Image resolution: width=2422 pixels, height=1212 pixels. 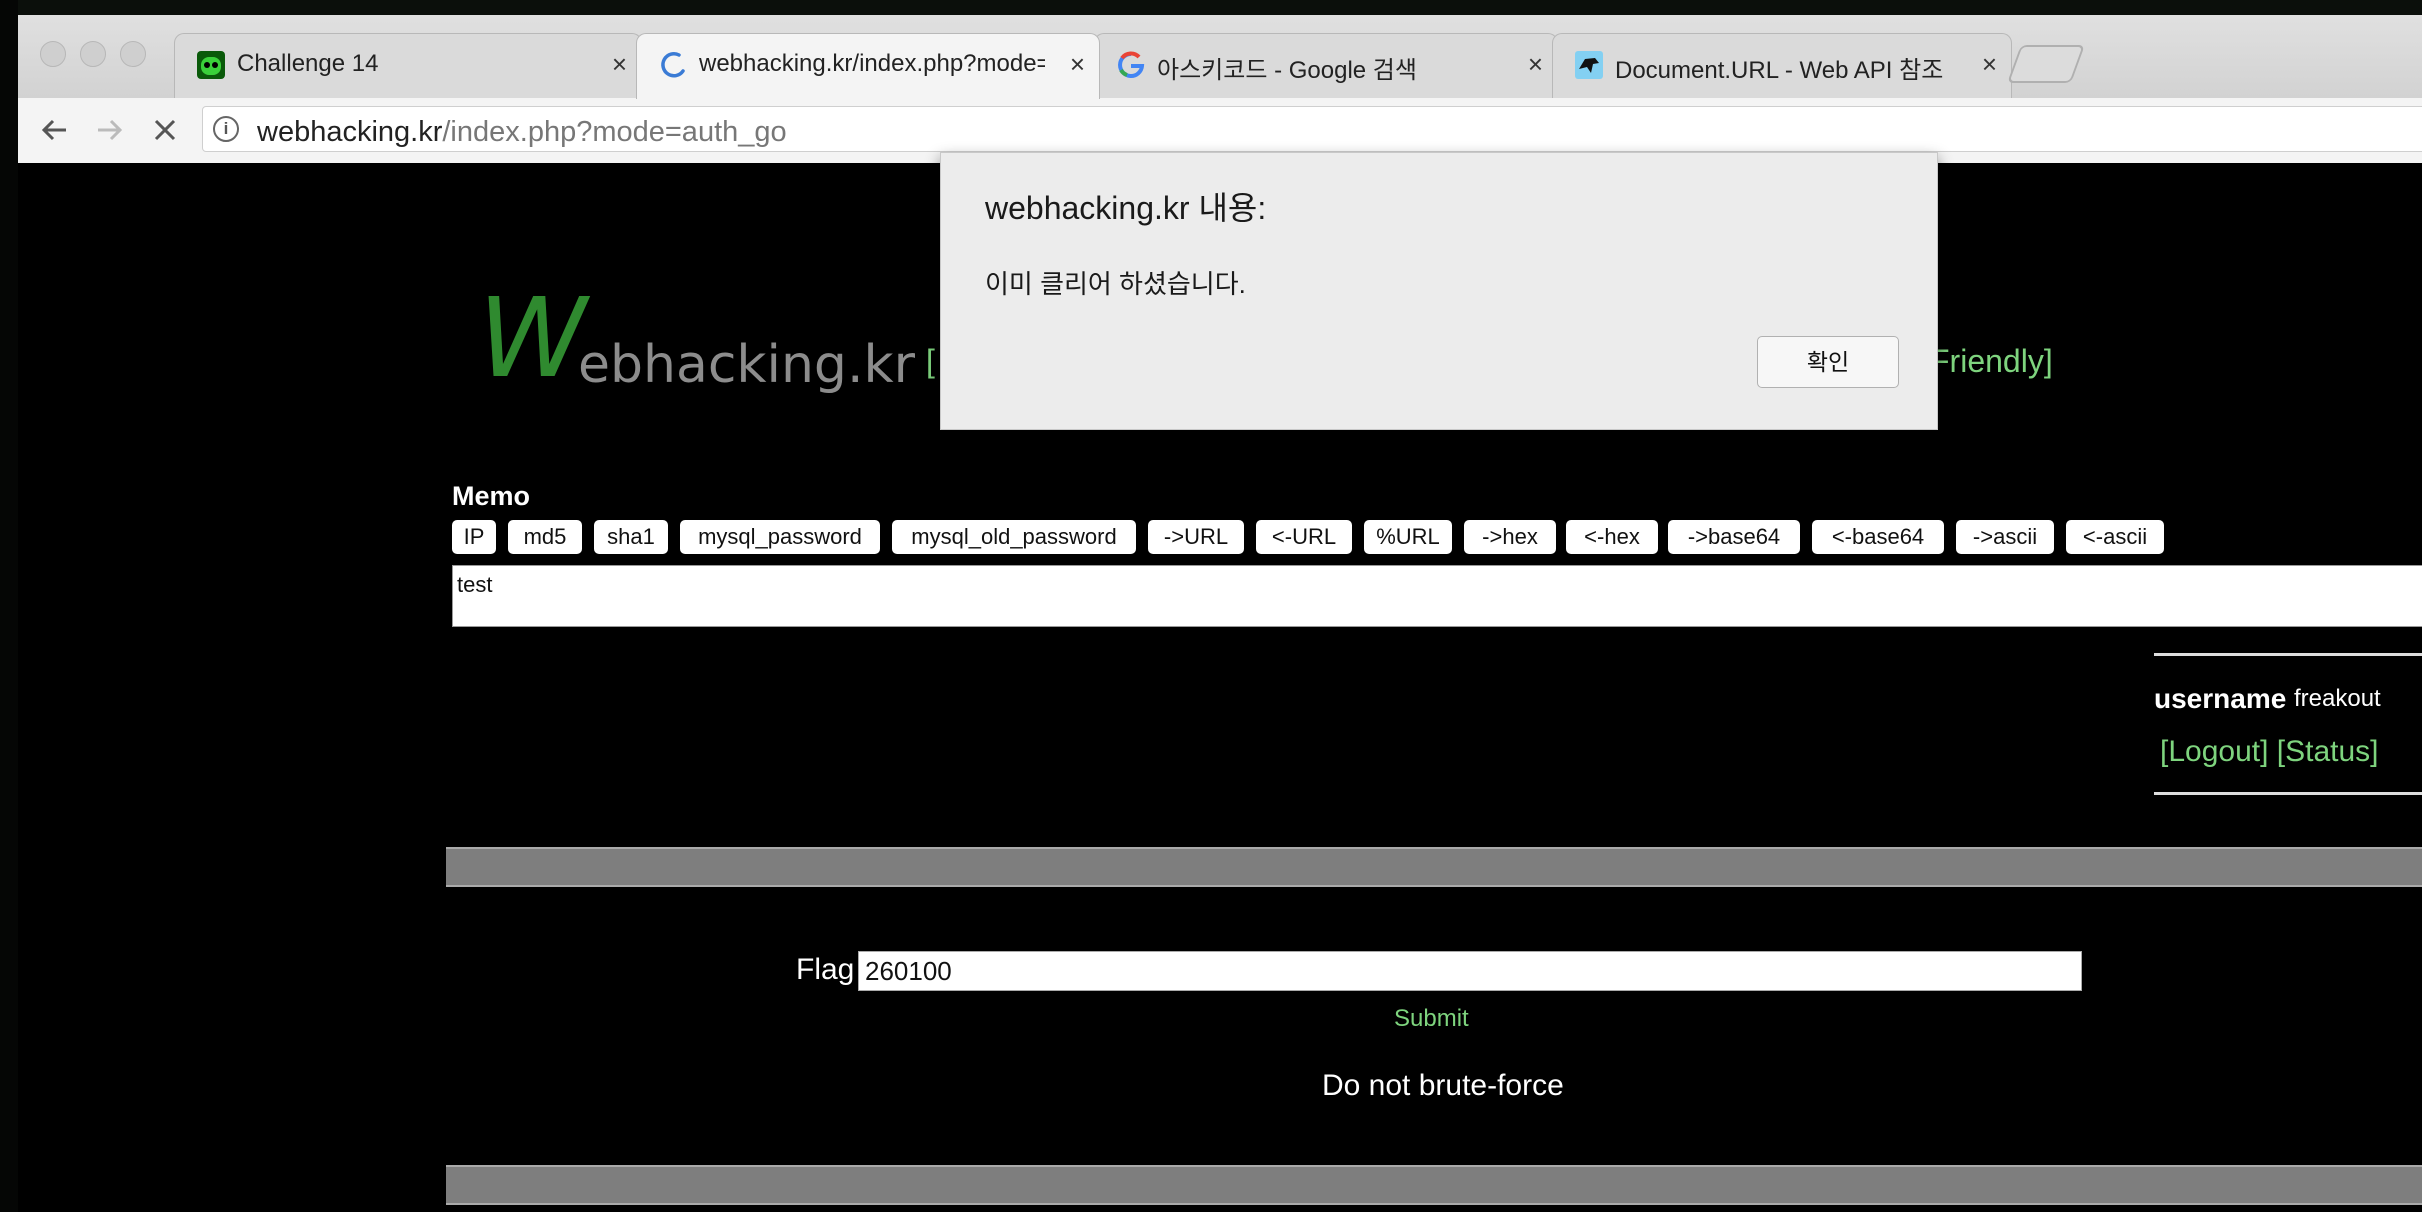 What do you see at coordinates (2220, 698) in the screenshot?
I see `username-label: username` at bounding box center [2220, 698].